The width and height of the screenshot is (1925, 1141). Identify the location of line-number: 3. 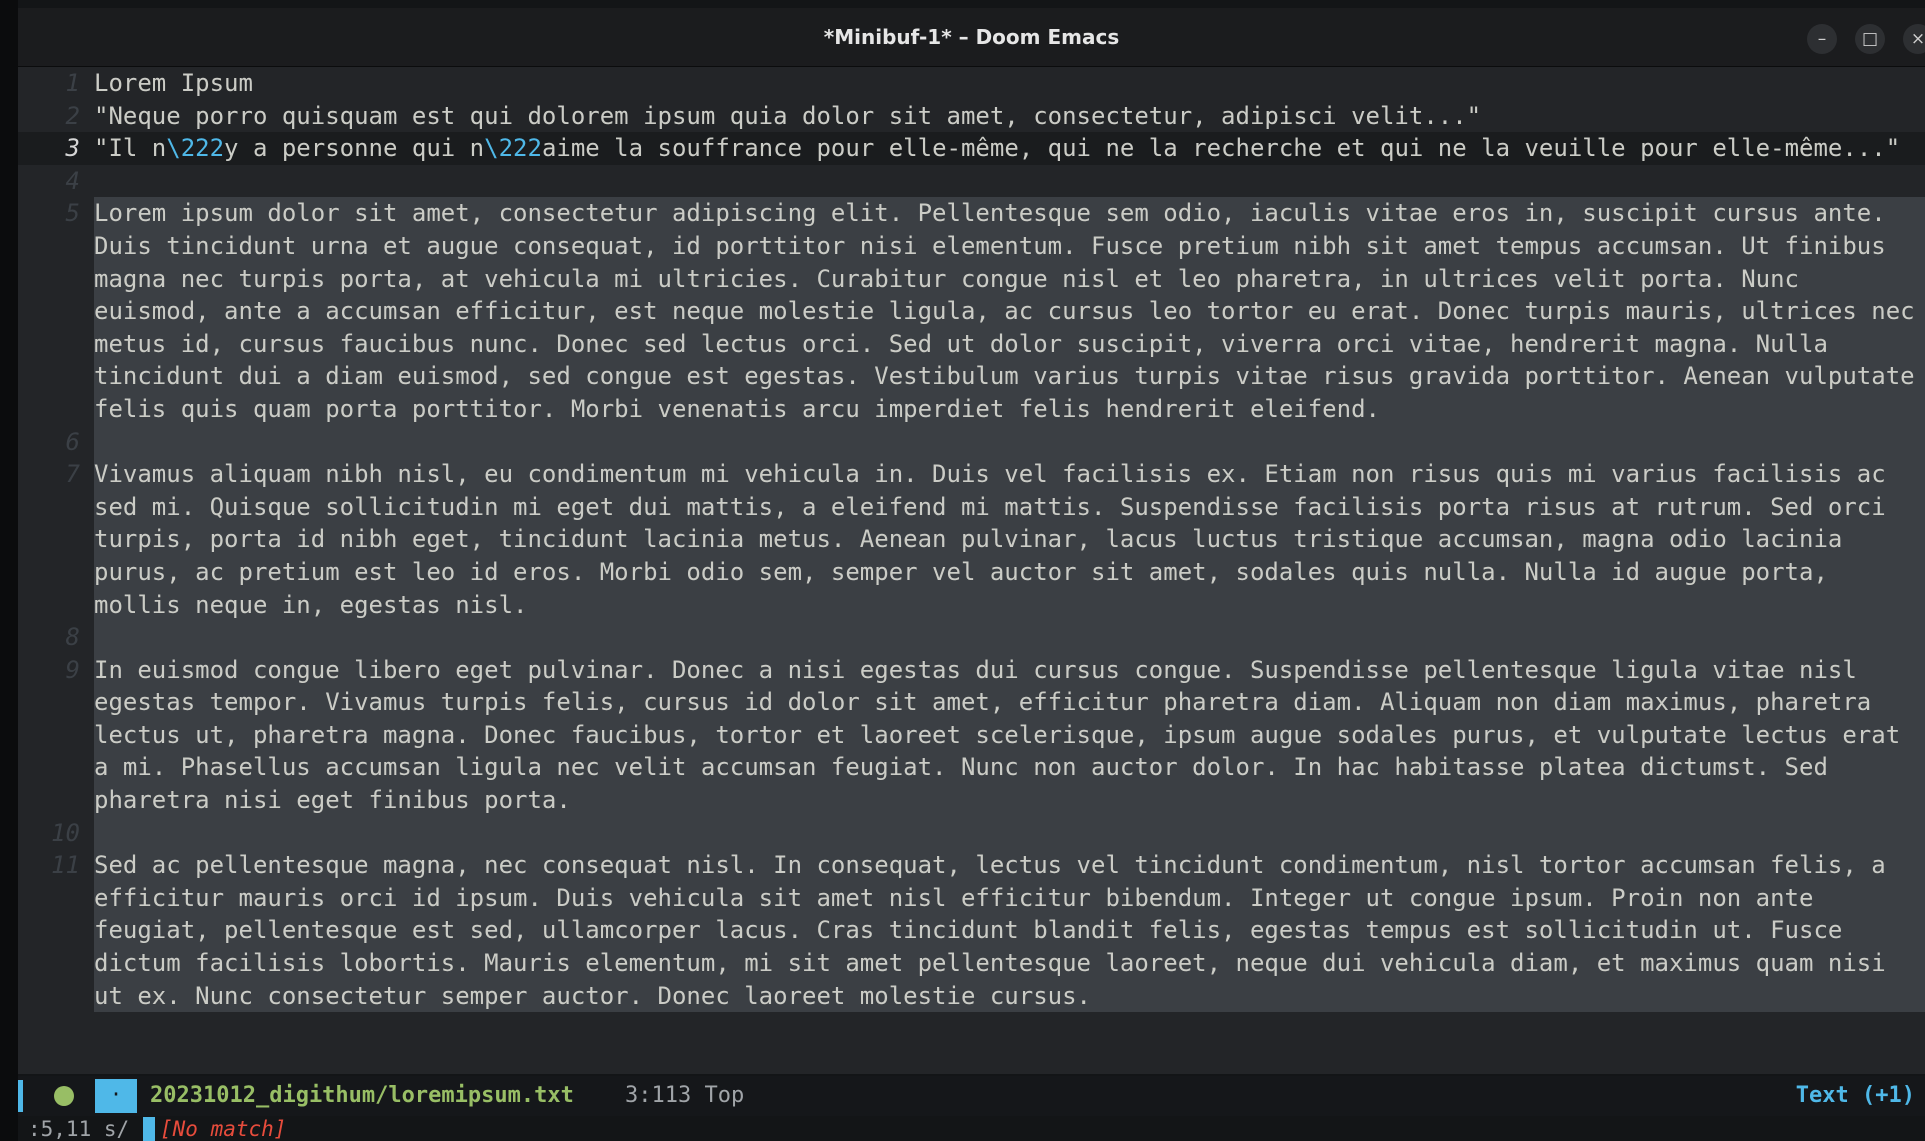
(72, 148).